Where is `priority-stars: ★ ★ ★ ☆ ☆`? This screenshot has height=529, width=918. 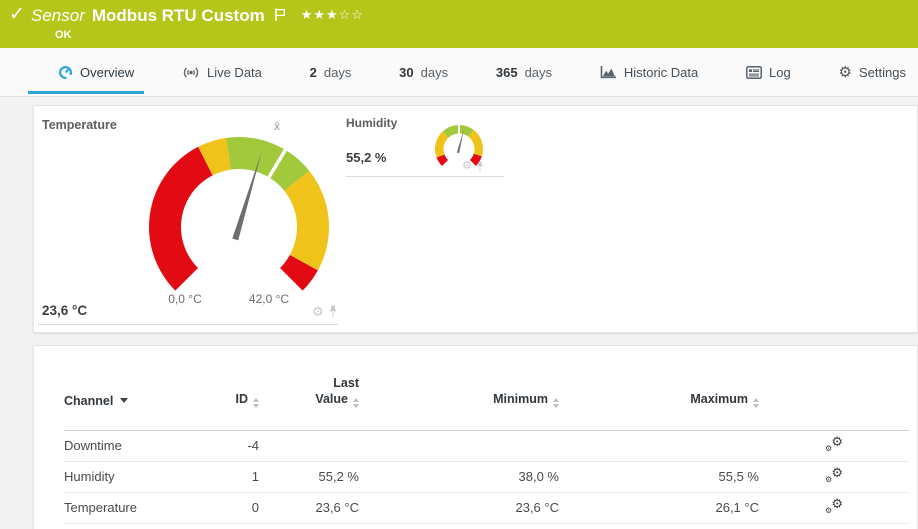 priority-stars: ★ ★ ★ ☆ ☆ is located at coordinates (332, 15).